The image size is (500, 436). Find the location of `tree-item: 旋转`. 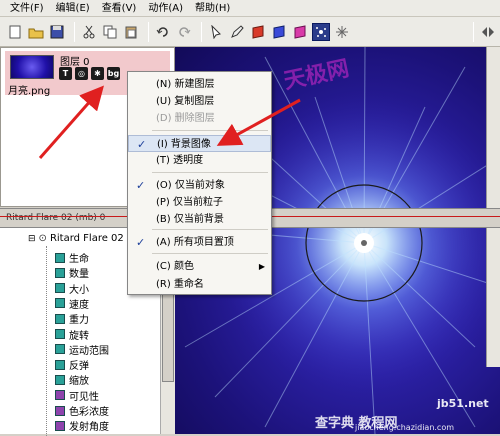

tree-item: 旋转 is located at coordinates (72, 334).